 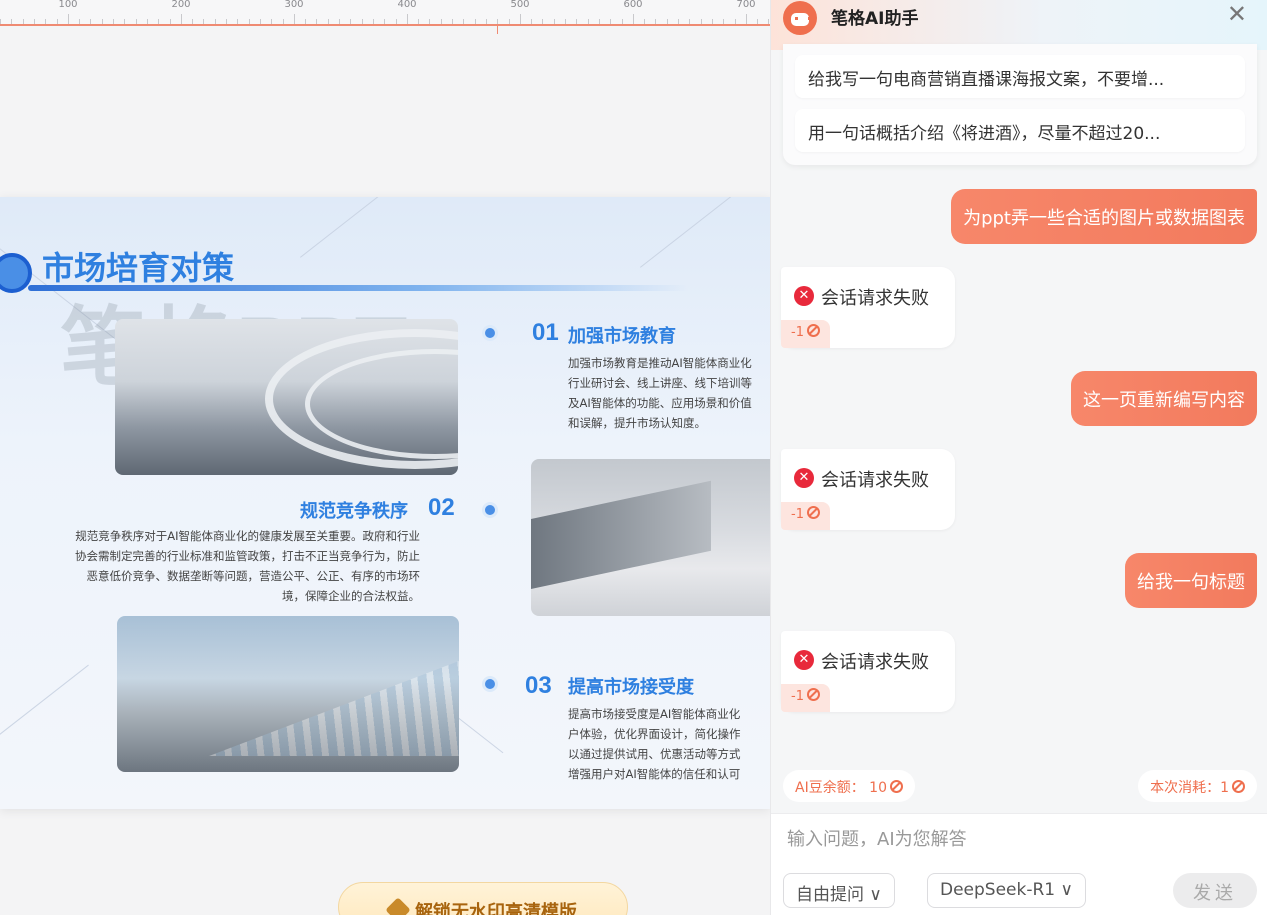 What do you see at coordinates (441, 508) in the screenshot?
I see `section-number: 02` at bounding box center [441, 508].